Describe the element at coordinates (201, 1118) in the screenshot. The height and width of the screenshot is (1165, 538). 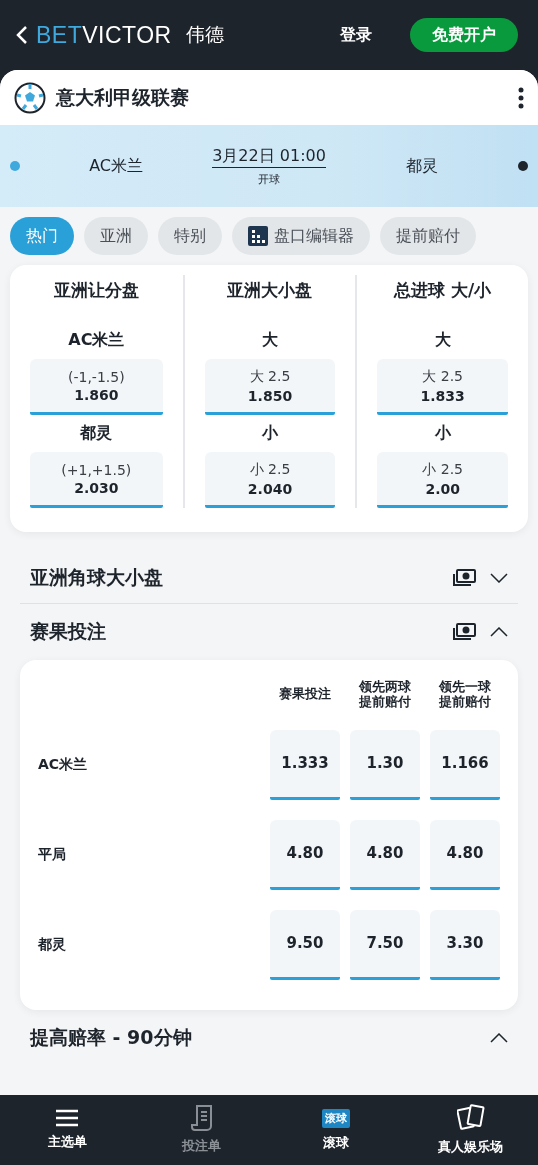
I see `receipt-icon` at that location.